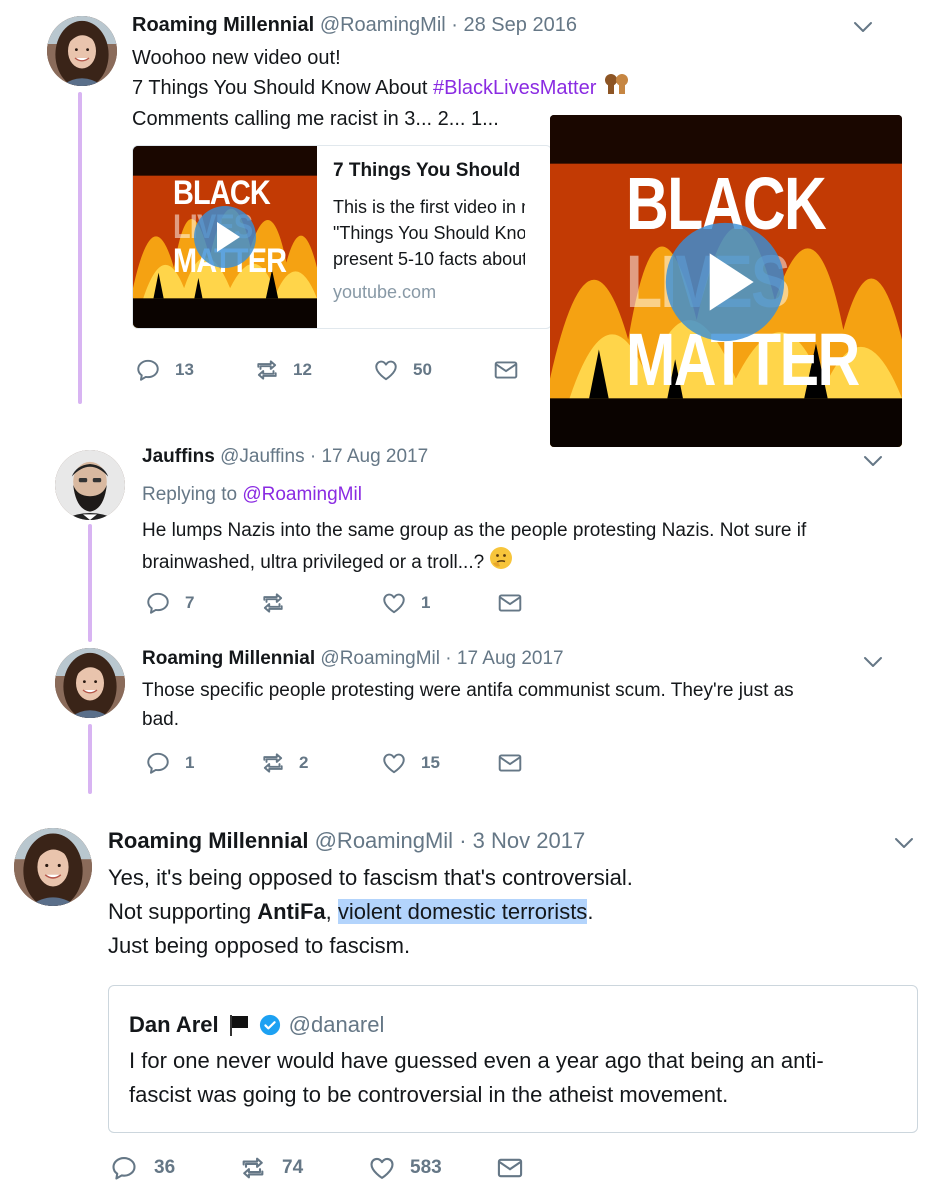  Describe the element at coordinates (262, 456) in the screenshot. I see `user-handle: @Jauffins` at that location.